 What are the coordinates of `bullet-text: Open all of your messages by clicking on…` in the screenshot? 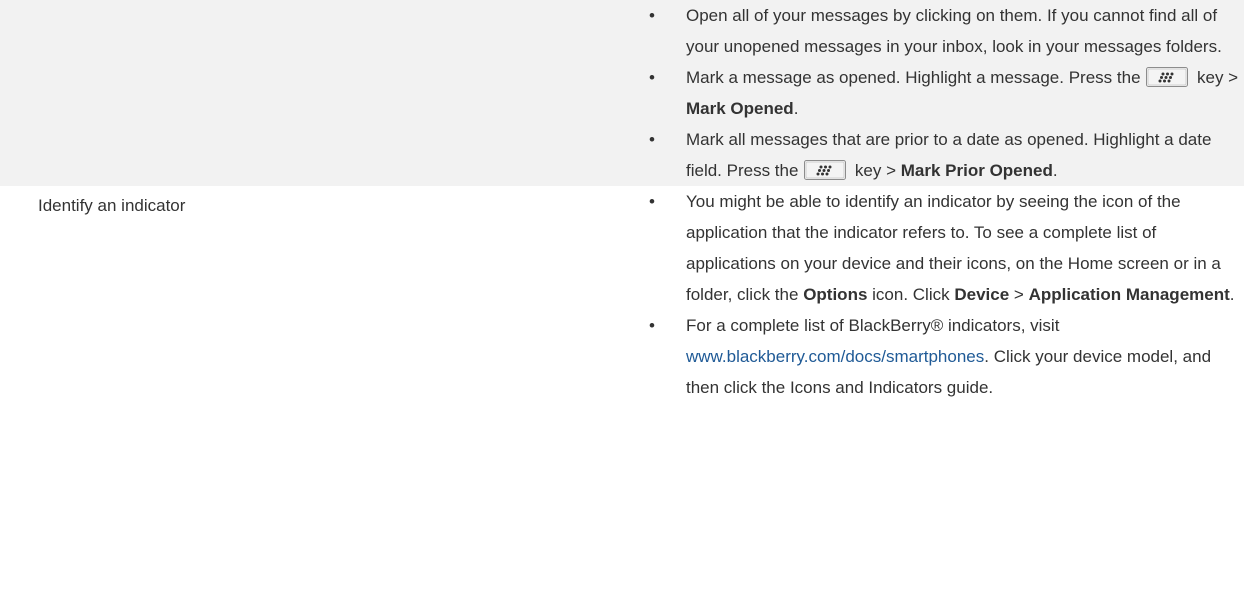 It's located at (954, 31).